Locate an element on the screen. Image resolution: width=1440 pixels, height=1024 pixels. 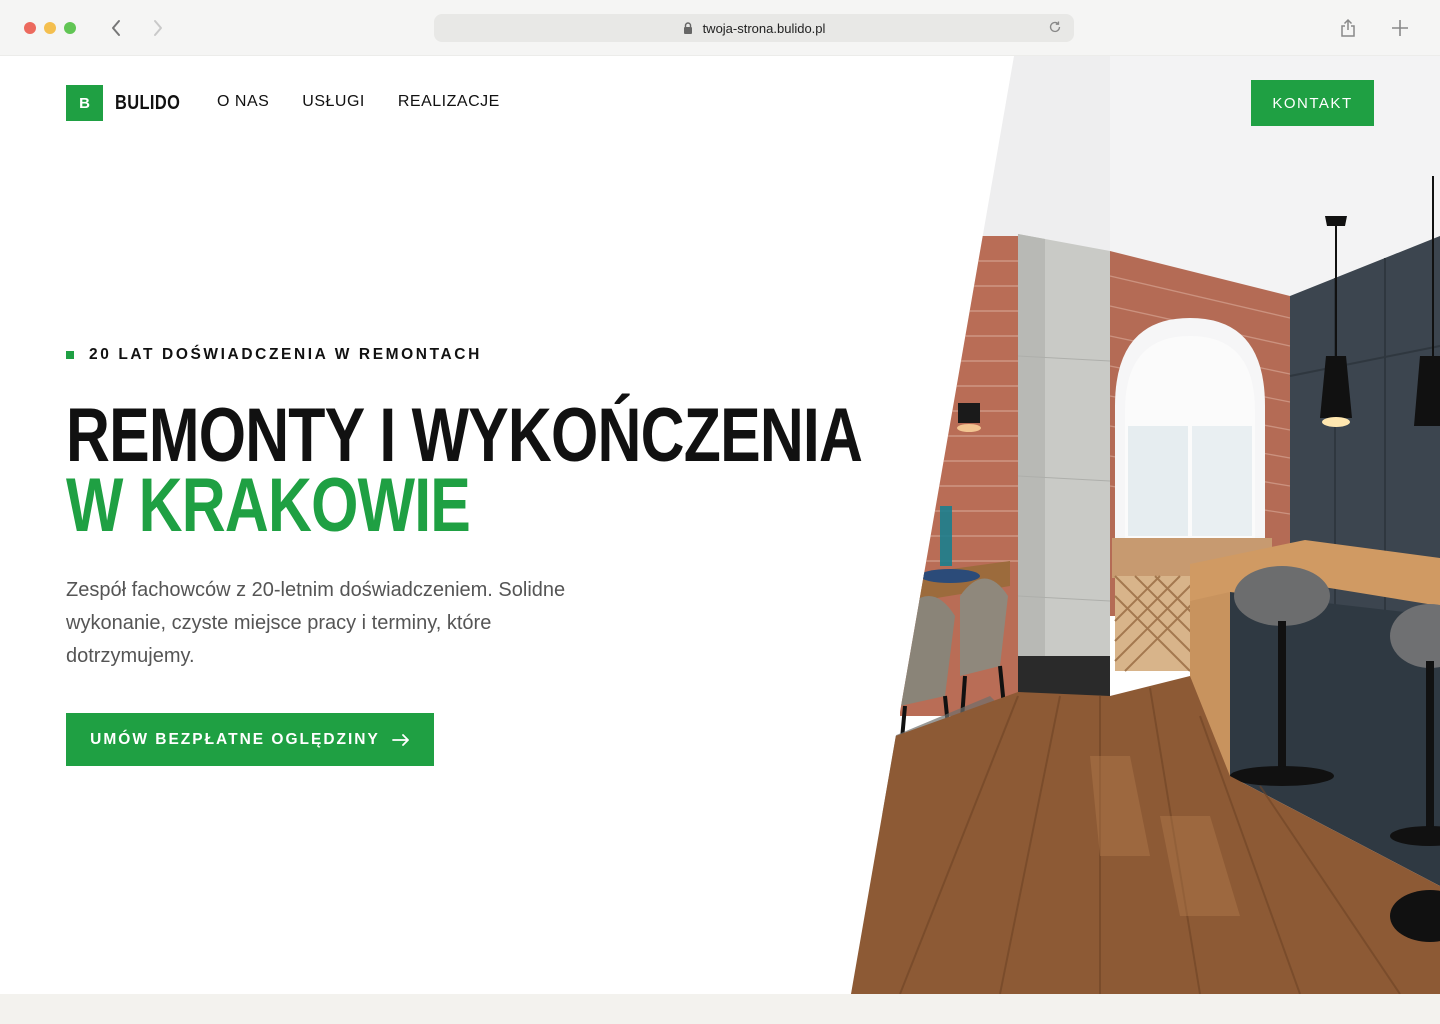
nav-item-o-nas: O NAS is located at coordinates (243, 102).